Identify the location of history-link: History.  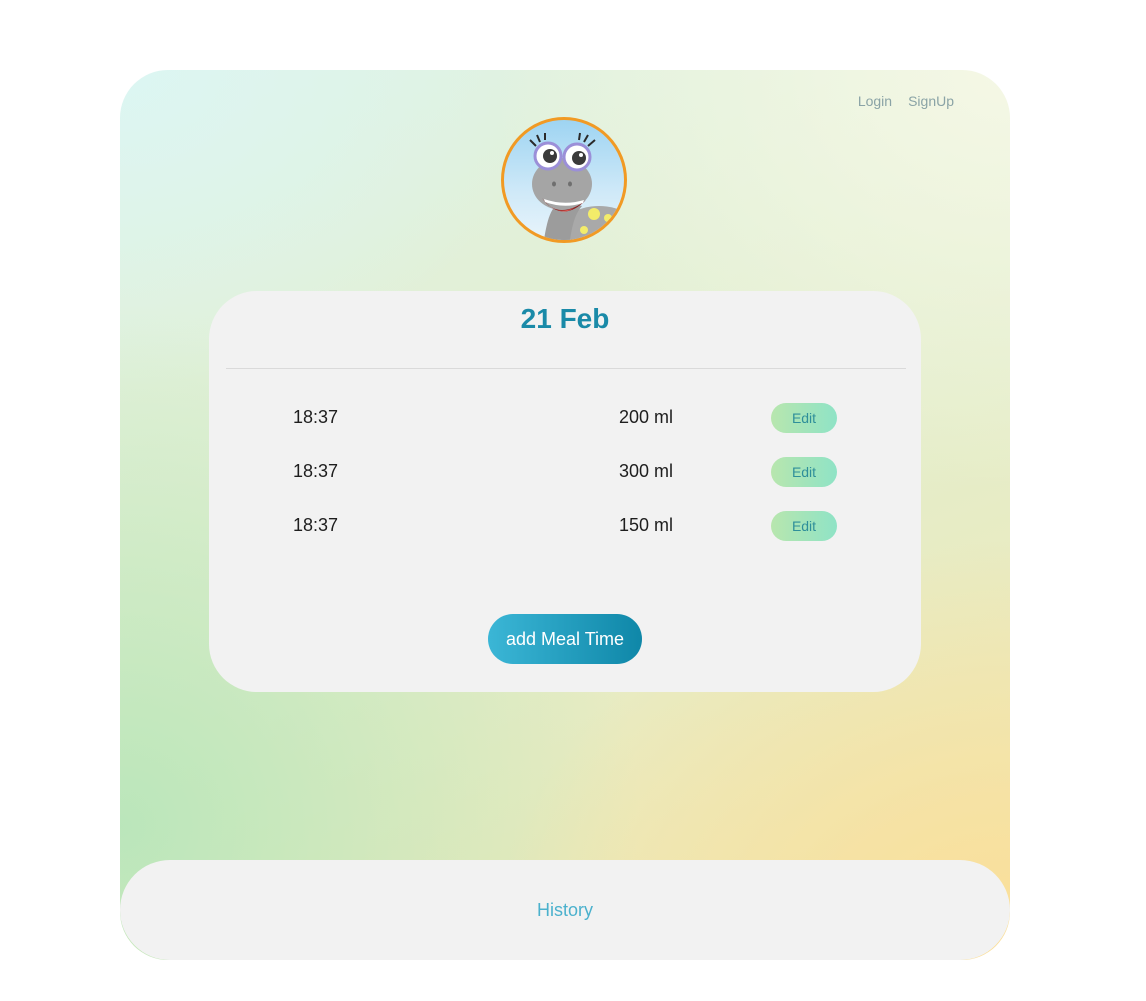
(565, 910).